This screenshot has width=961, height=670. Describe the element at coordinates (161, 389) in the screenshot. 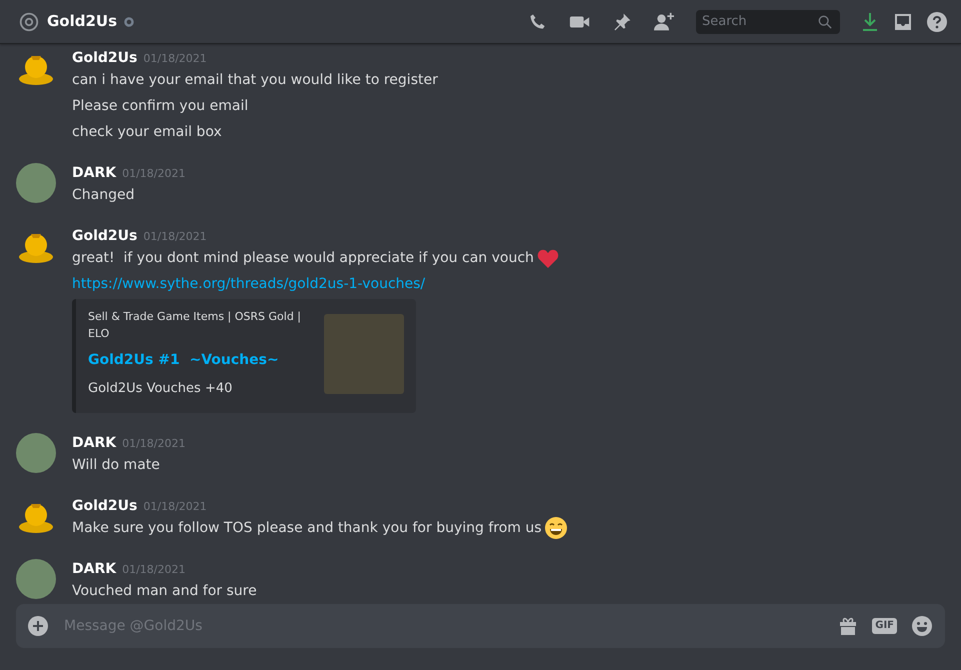

I see `embed-description: Gold2Us Vouches +40` at that location.